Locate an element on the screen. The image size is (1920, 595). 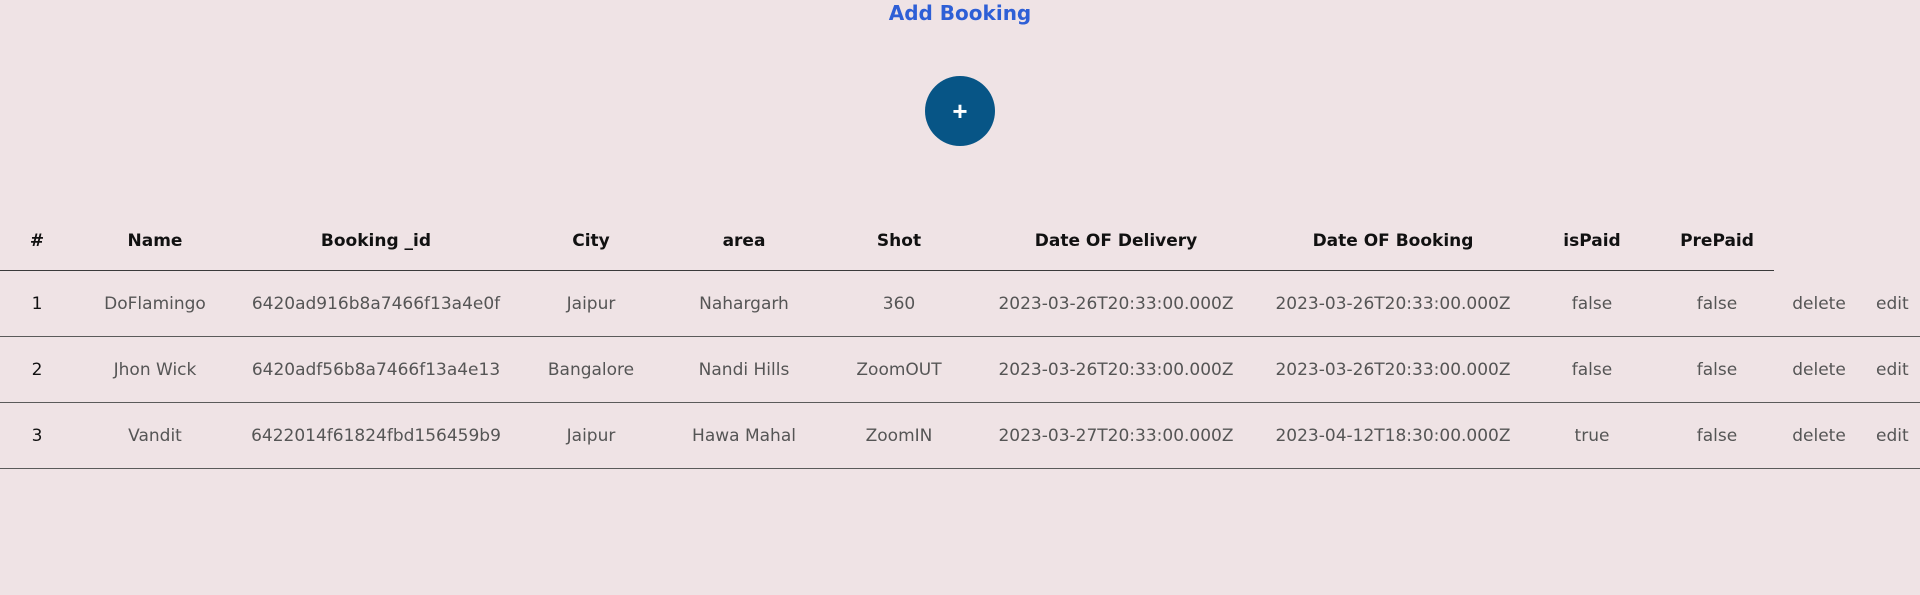
cell-date-delivery: 2023-03-27T20:33:00.000Z is located at coordinates (1116, 435).